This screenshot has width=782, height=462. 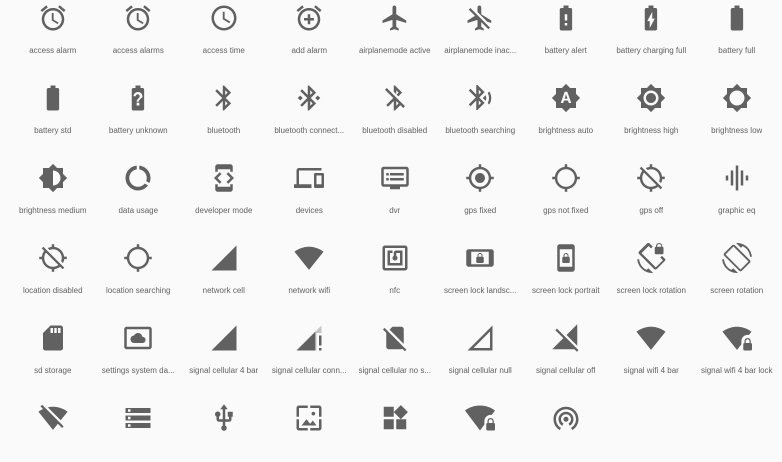 What do you see at coordinates (52, 290) in the screenshot?
I see `icon-label: location disabled` at bounding box center [52, 290].